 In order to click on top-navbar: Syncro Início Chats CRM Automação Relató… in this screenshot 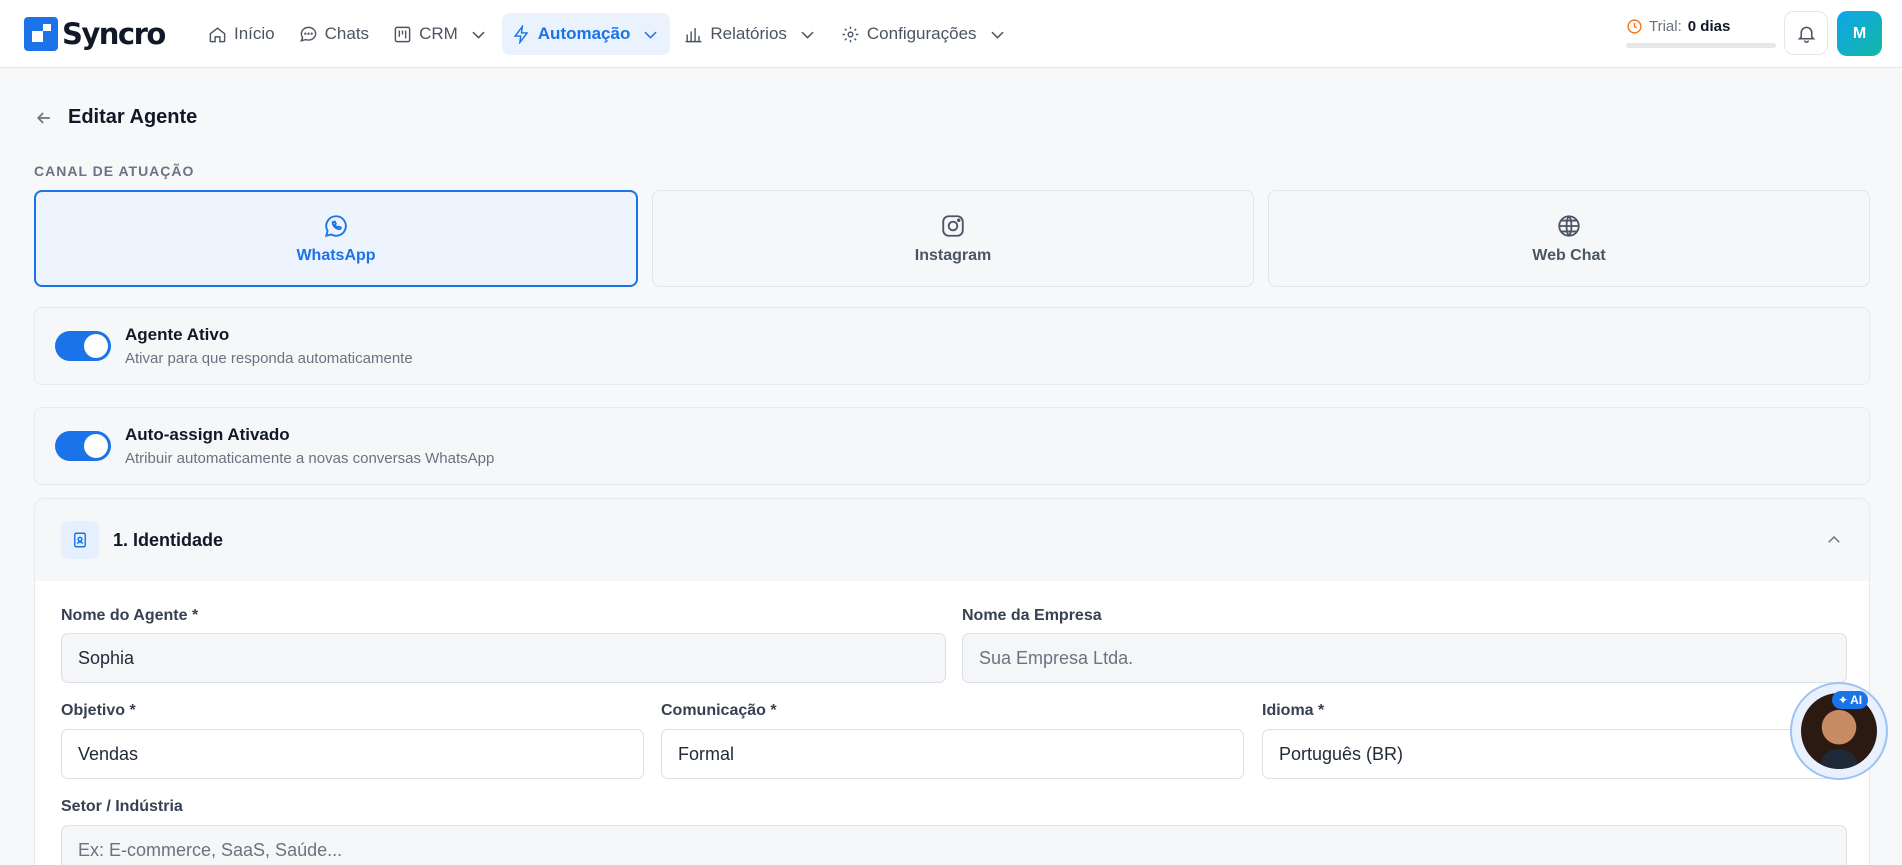, I will do `click(951, 34)`.